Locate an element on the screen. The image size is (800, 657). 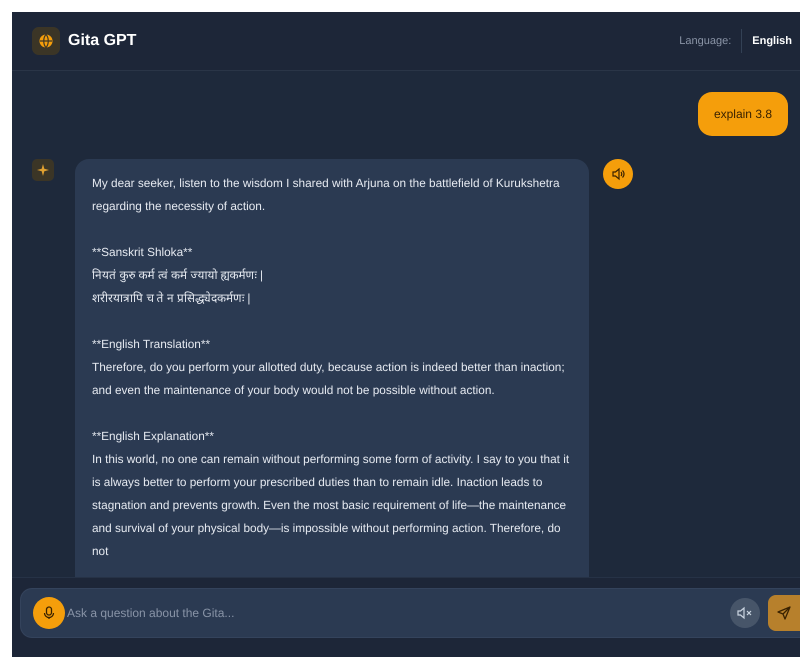
message-text: **English Explanation** is located at coordinates (153, 436).